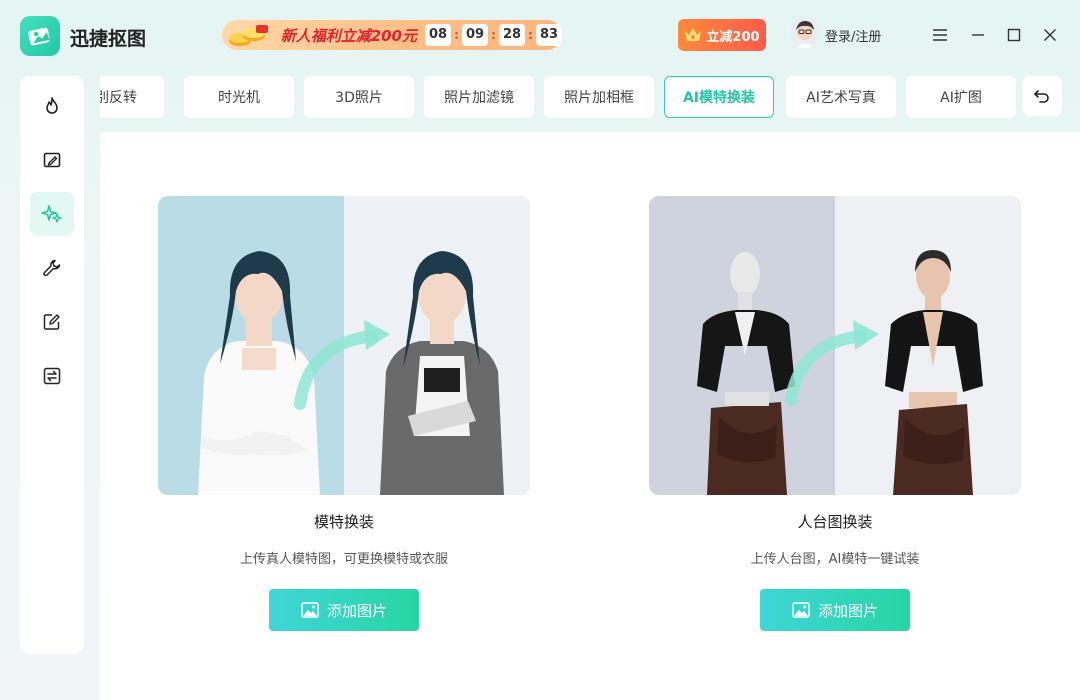  What do you see at coordinates (348, 35) in the screenshot?
I see `promo-text: 新人福利立减200元` at bounding box center [348, 35].